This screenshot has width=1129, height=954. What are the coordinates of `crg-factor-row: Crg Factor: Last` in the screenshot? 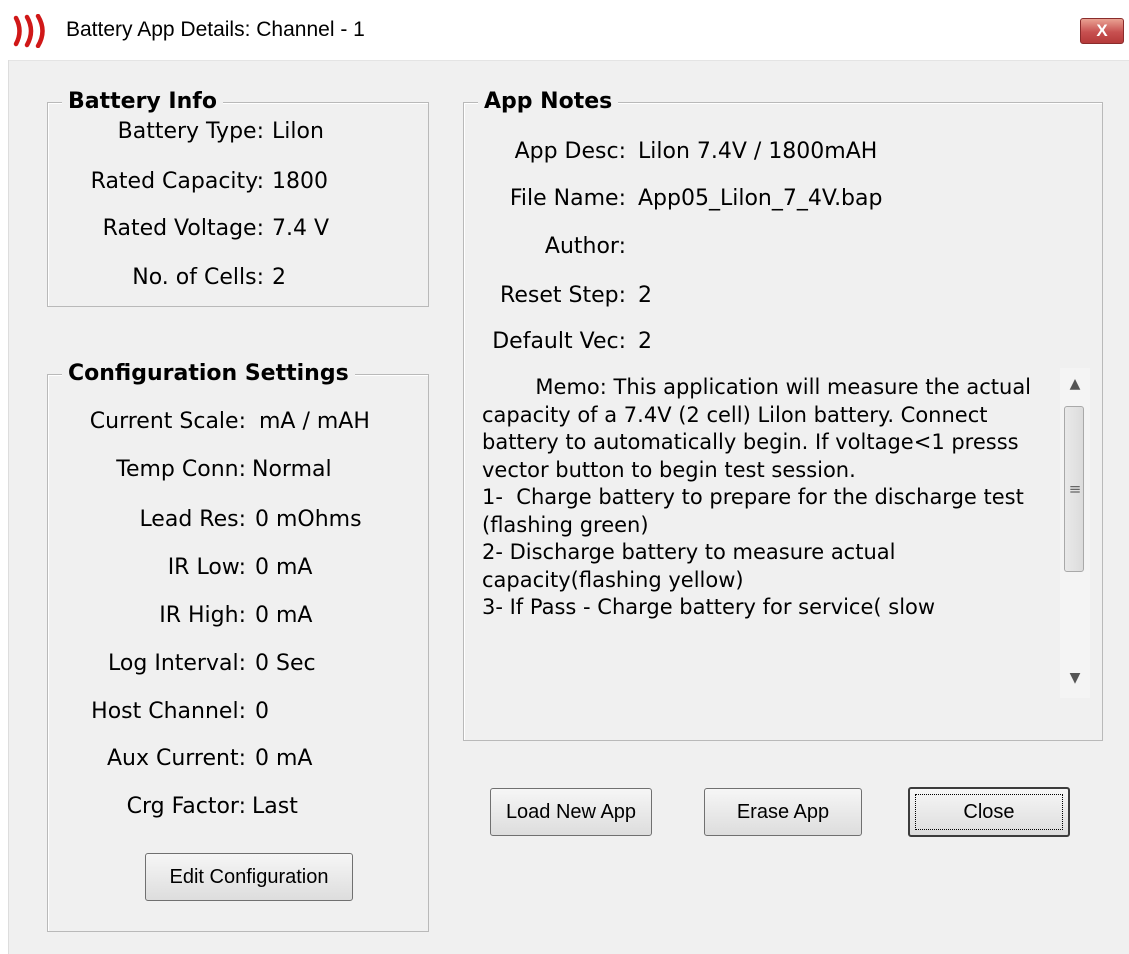 It's located at (215, 808).